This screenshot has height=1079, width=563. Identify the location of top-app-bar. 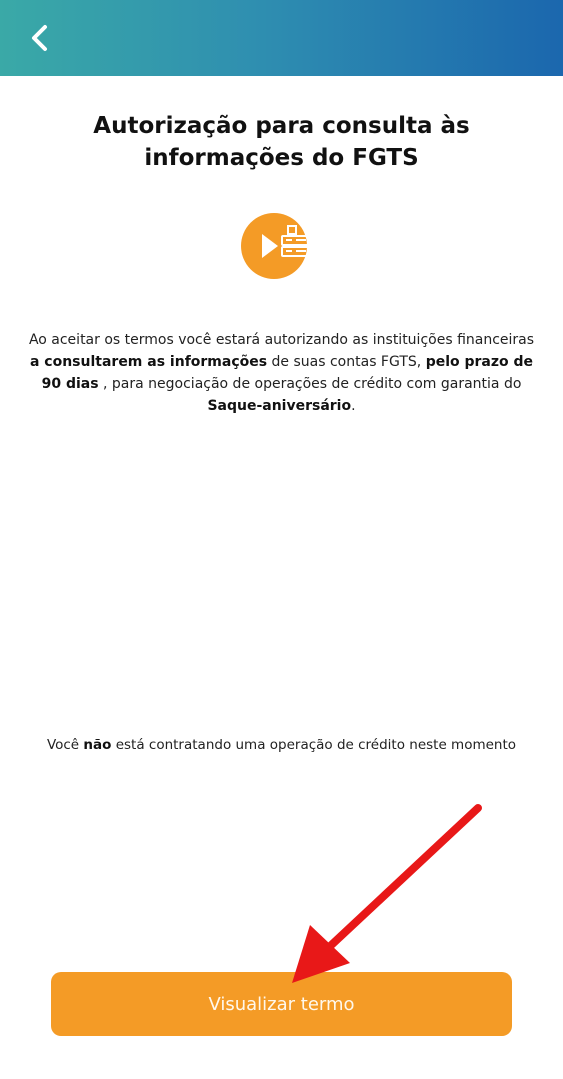
(281, 38).